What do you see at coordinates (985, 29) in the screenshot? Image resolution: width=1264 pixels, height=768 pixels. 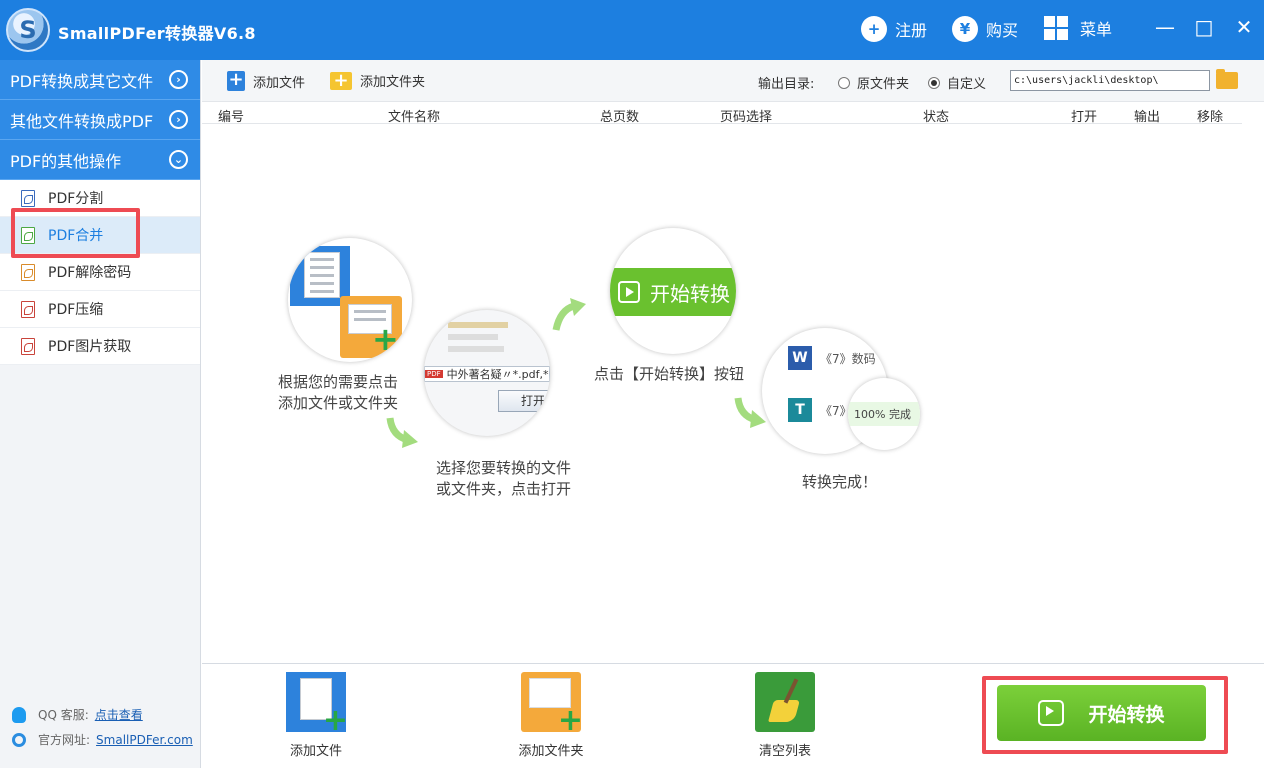 I see `buy-button: ¥ 购买` at bounding box center [985, 29].